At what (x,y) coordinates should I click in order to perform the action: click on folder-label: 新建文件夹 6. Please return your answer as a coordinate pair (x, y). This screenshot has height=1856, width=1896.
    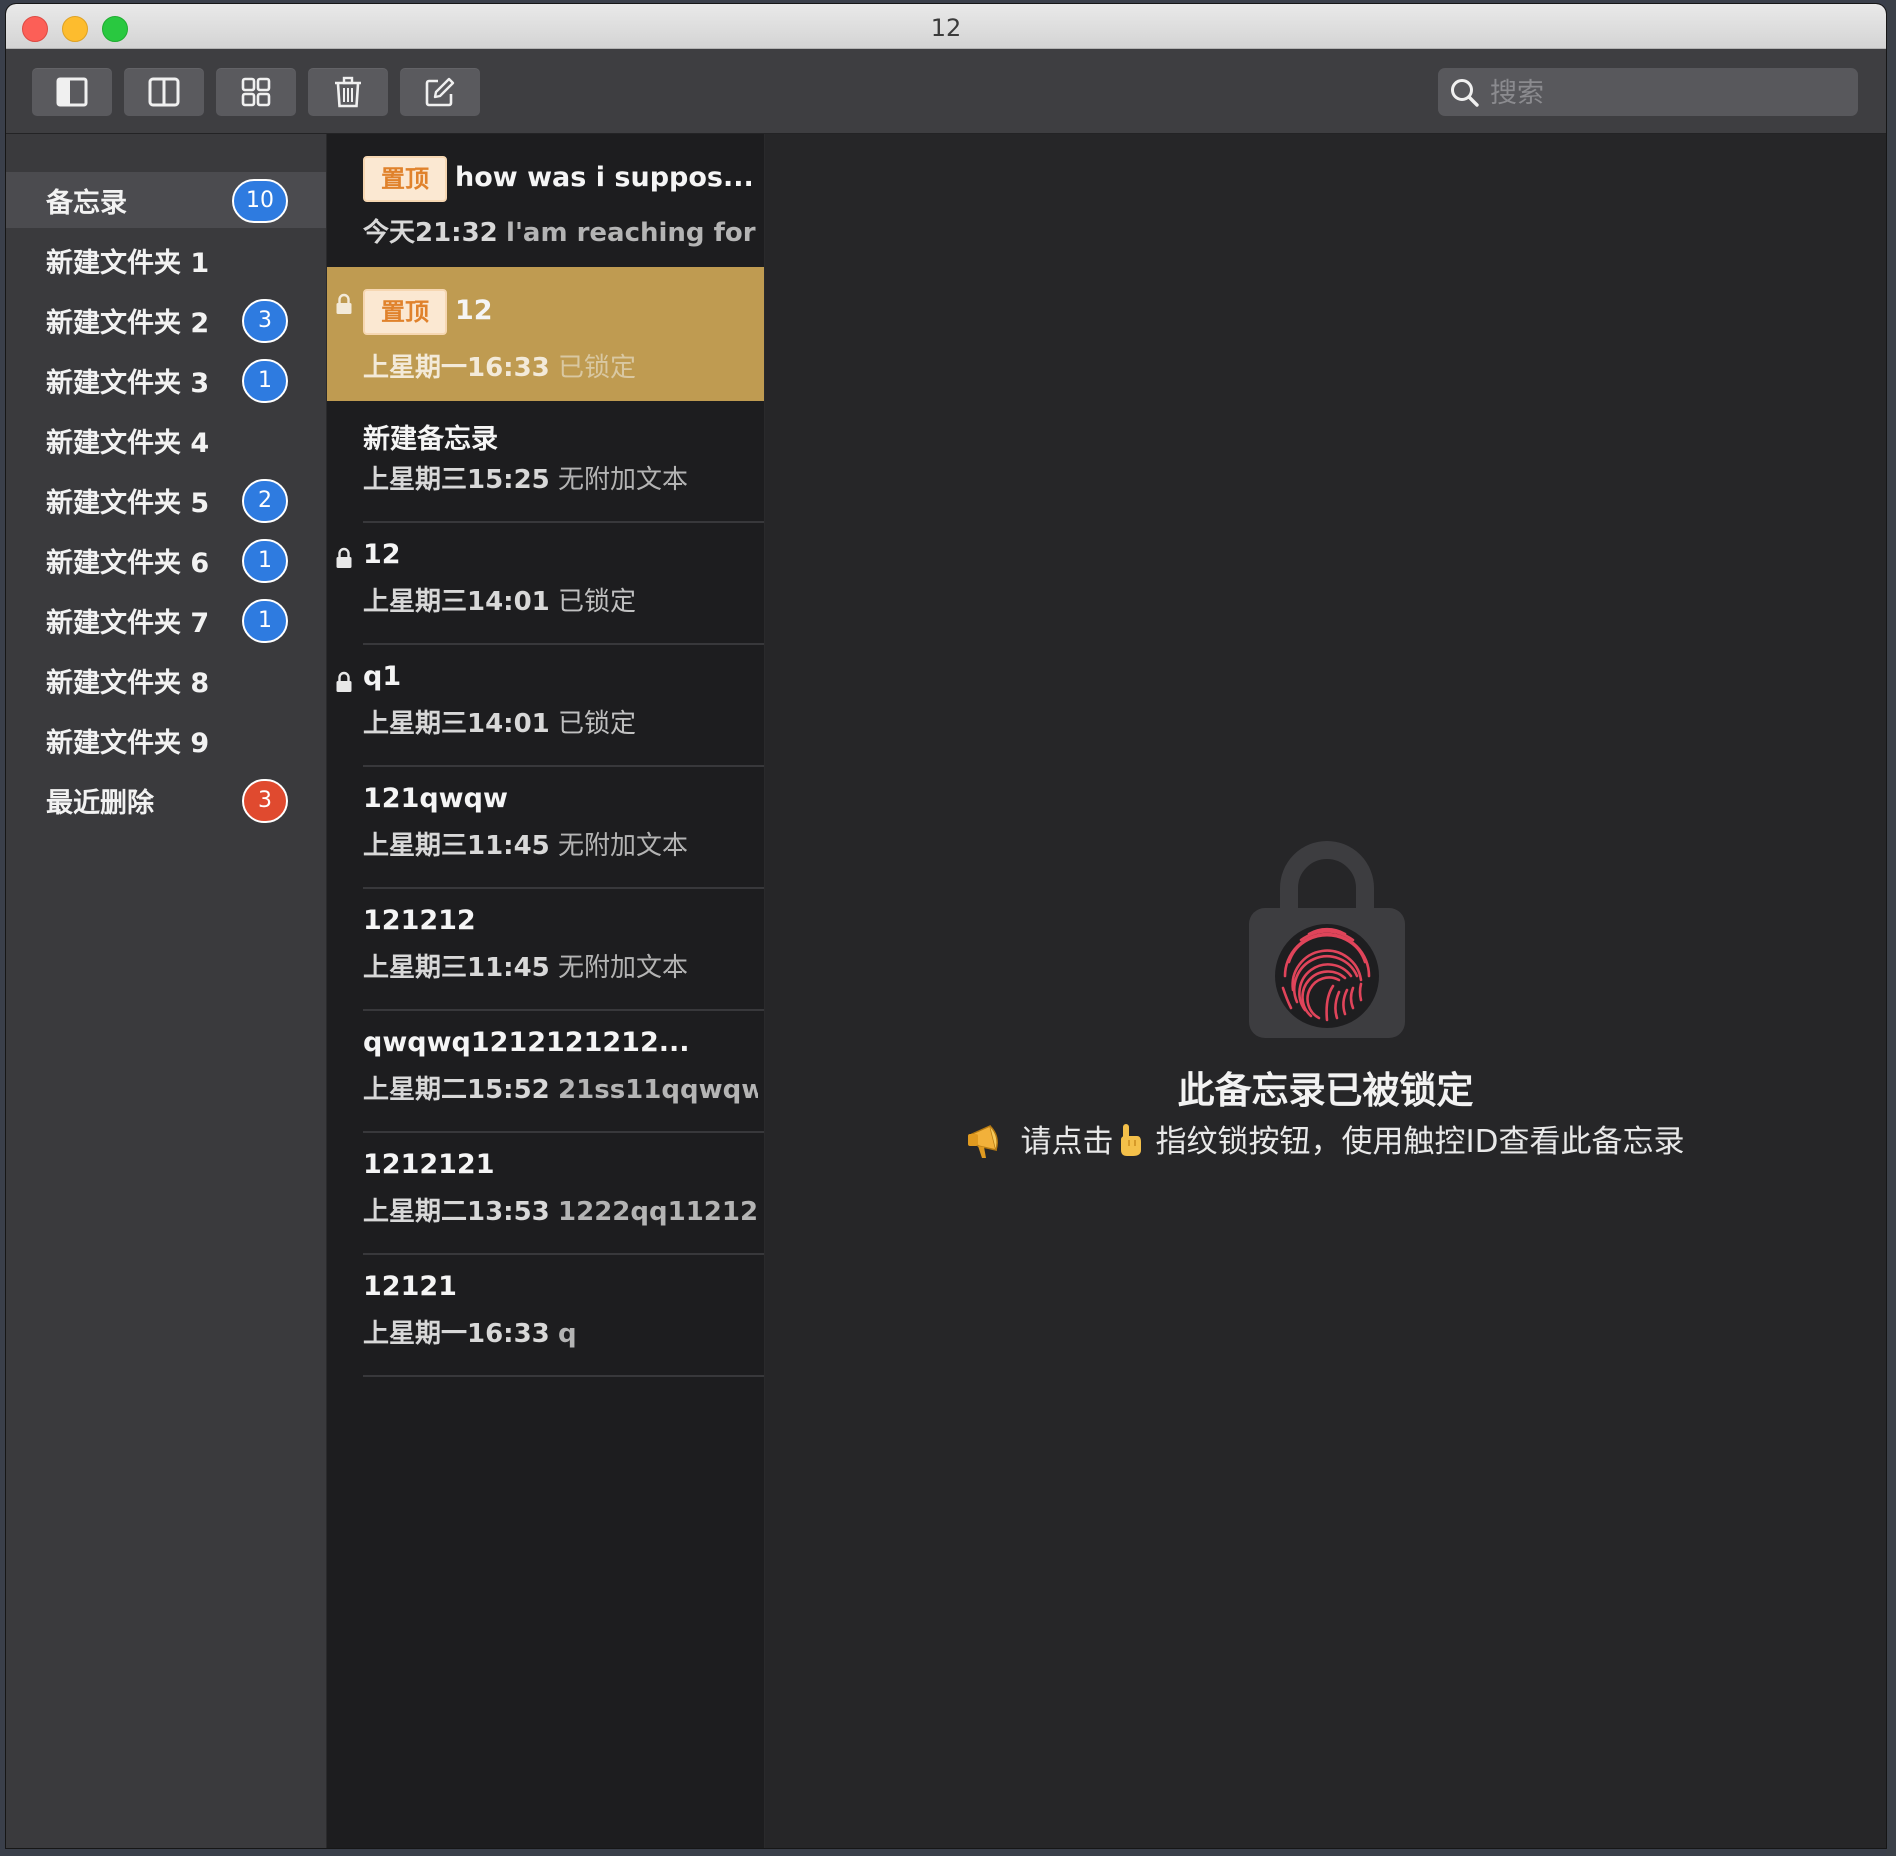
    Looking at the image, I should click on (128, 563).